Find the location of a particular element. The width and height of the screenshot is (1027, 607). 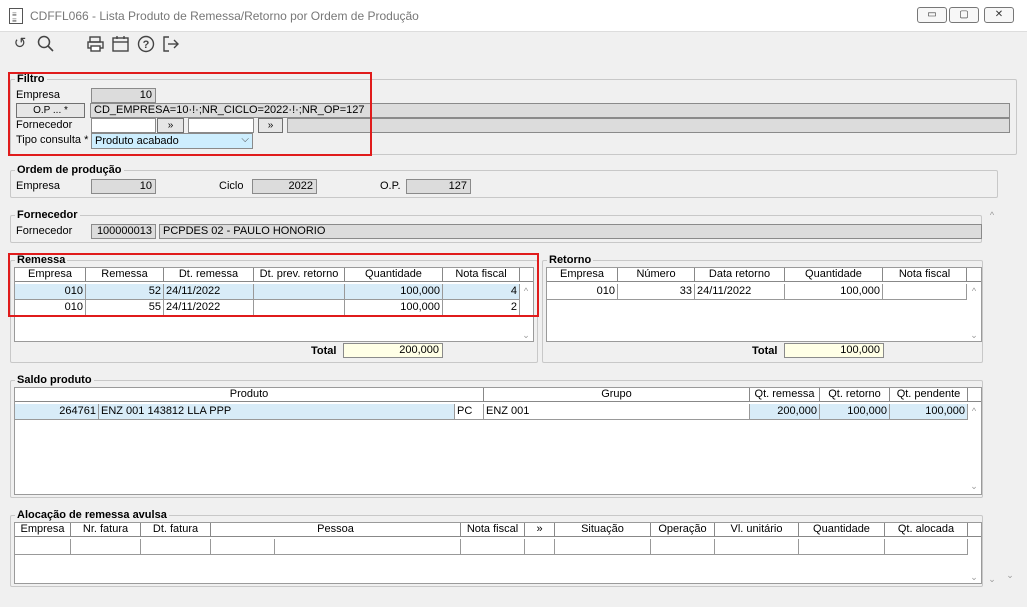

table-row is located at coordinates (491, 547).